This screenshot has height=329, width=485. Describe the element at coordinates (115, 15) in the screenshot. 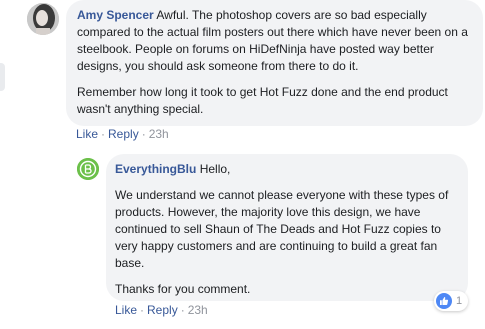

I see `comment-author-name: Amy Spencer` at that location.